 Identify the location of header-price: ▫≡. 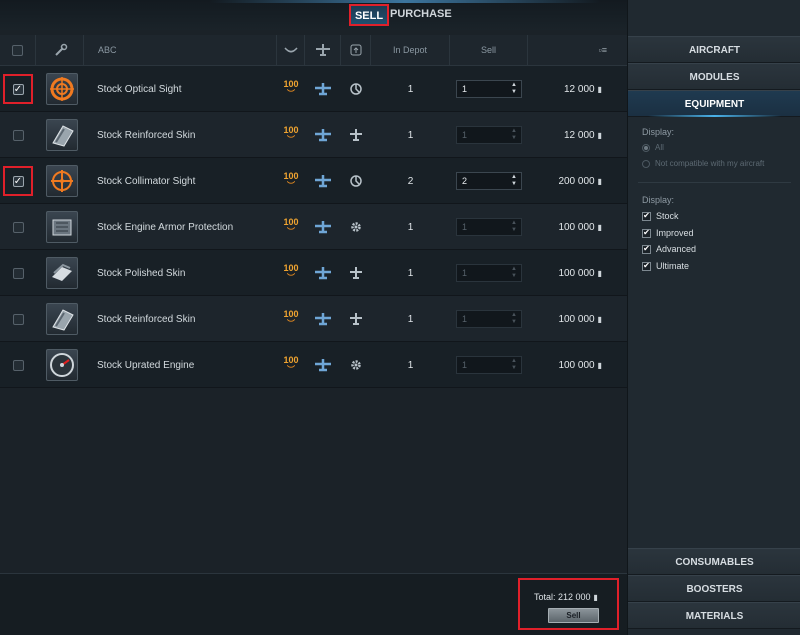
(577, 50).